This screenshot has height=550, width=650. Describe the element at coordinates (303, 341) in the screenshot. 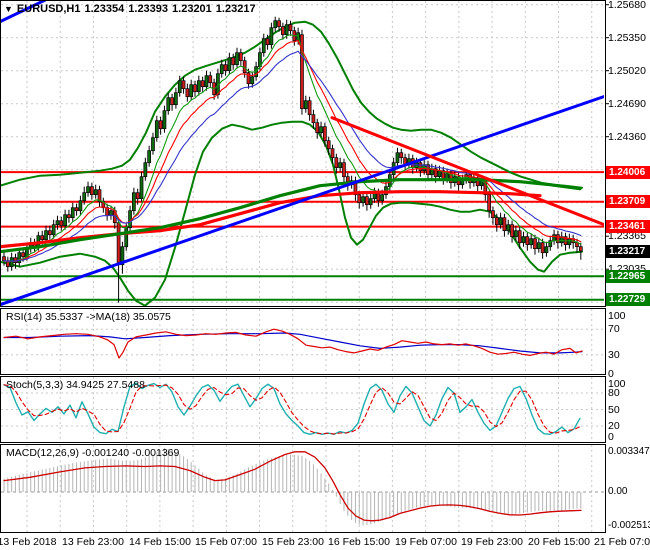

I see `rsi-panel-border` at that location.